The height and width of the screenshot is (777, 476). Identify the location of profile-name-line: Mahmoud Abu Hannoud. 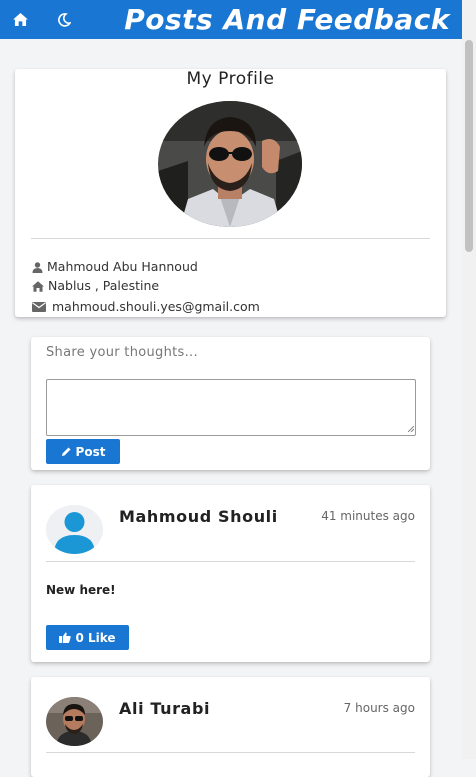
(115, 267).